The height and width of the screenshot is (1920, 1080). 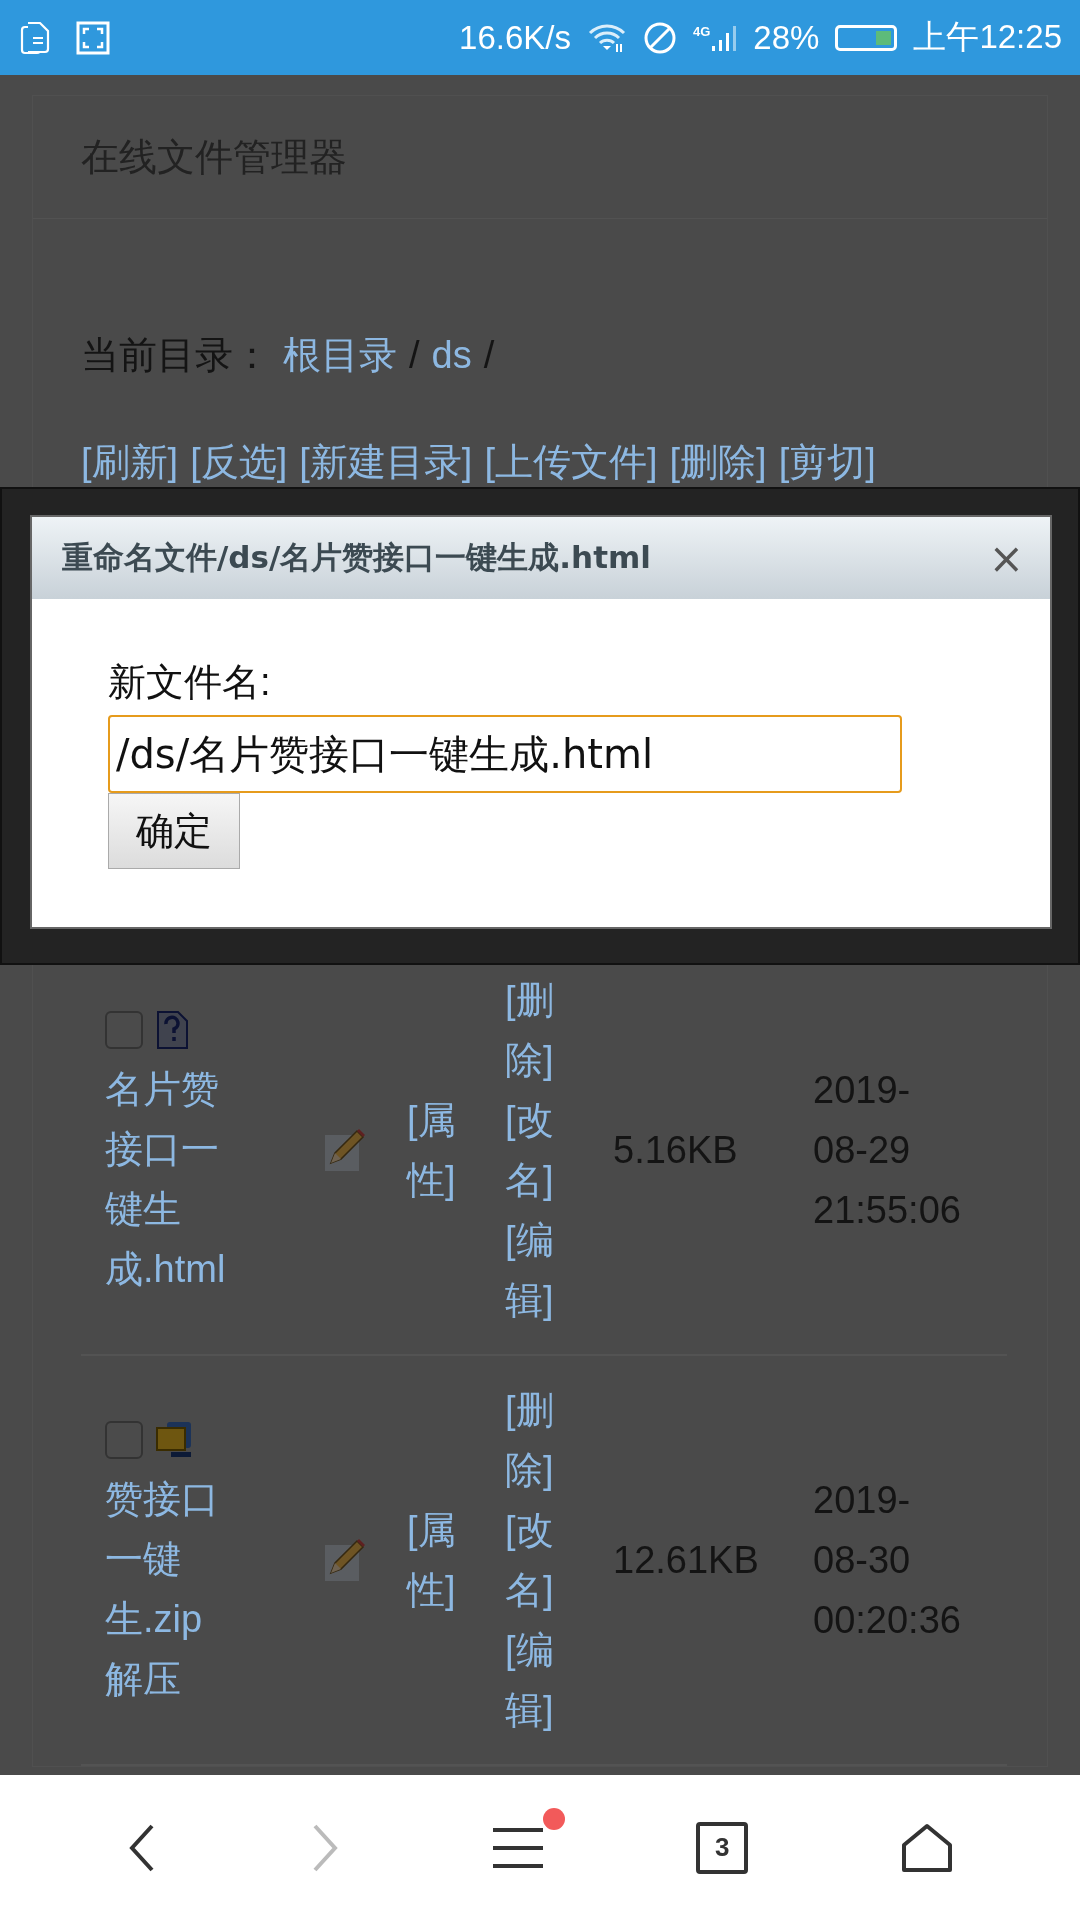 What do you see at coordinates (718, 462) in the screenshot?
I see `action-link: [删除]` at bounding box center [718, 462].